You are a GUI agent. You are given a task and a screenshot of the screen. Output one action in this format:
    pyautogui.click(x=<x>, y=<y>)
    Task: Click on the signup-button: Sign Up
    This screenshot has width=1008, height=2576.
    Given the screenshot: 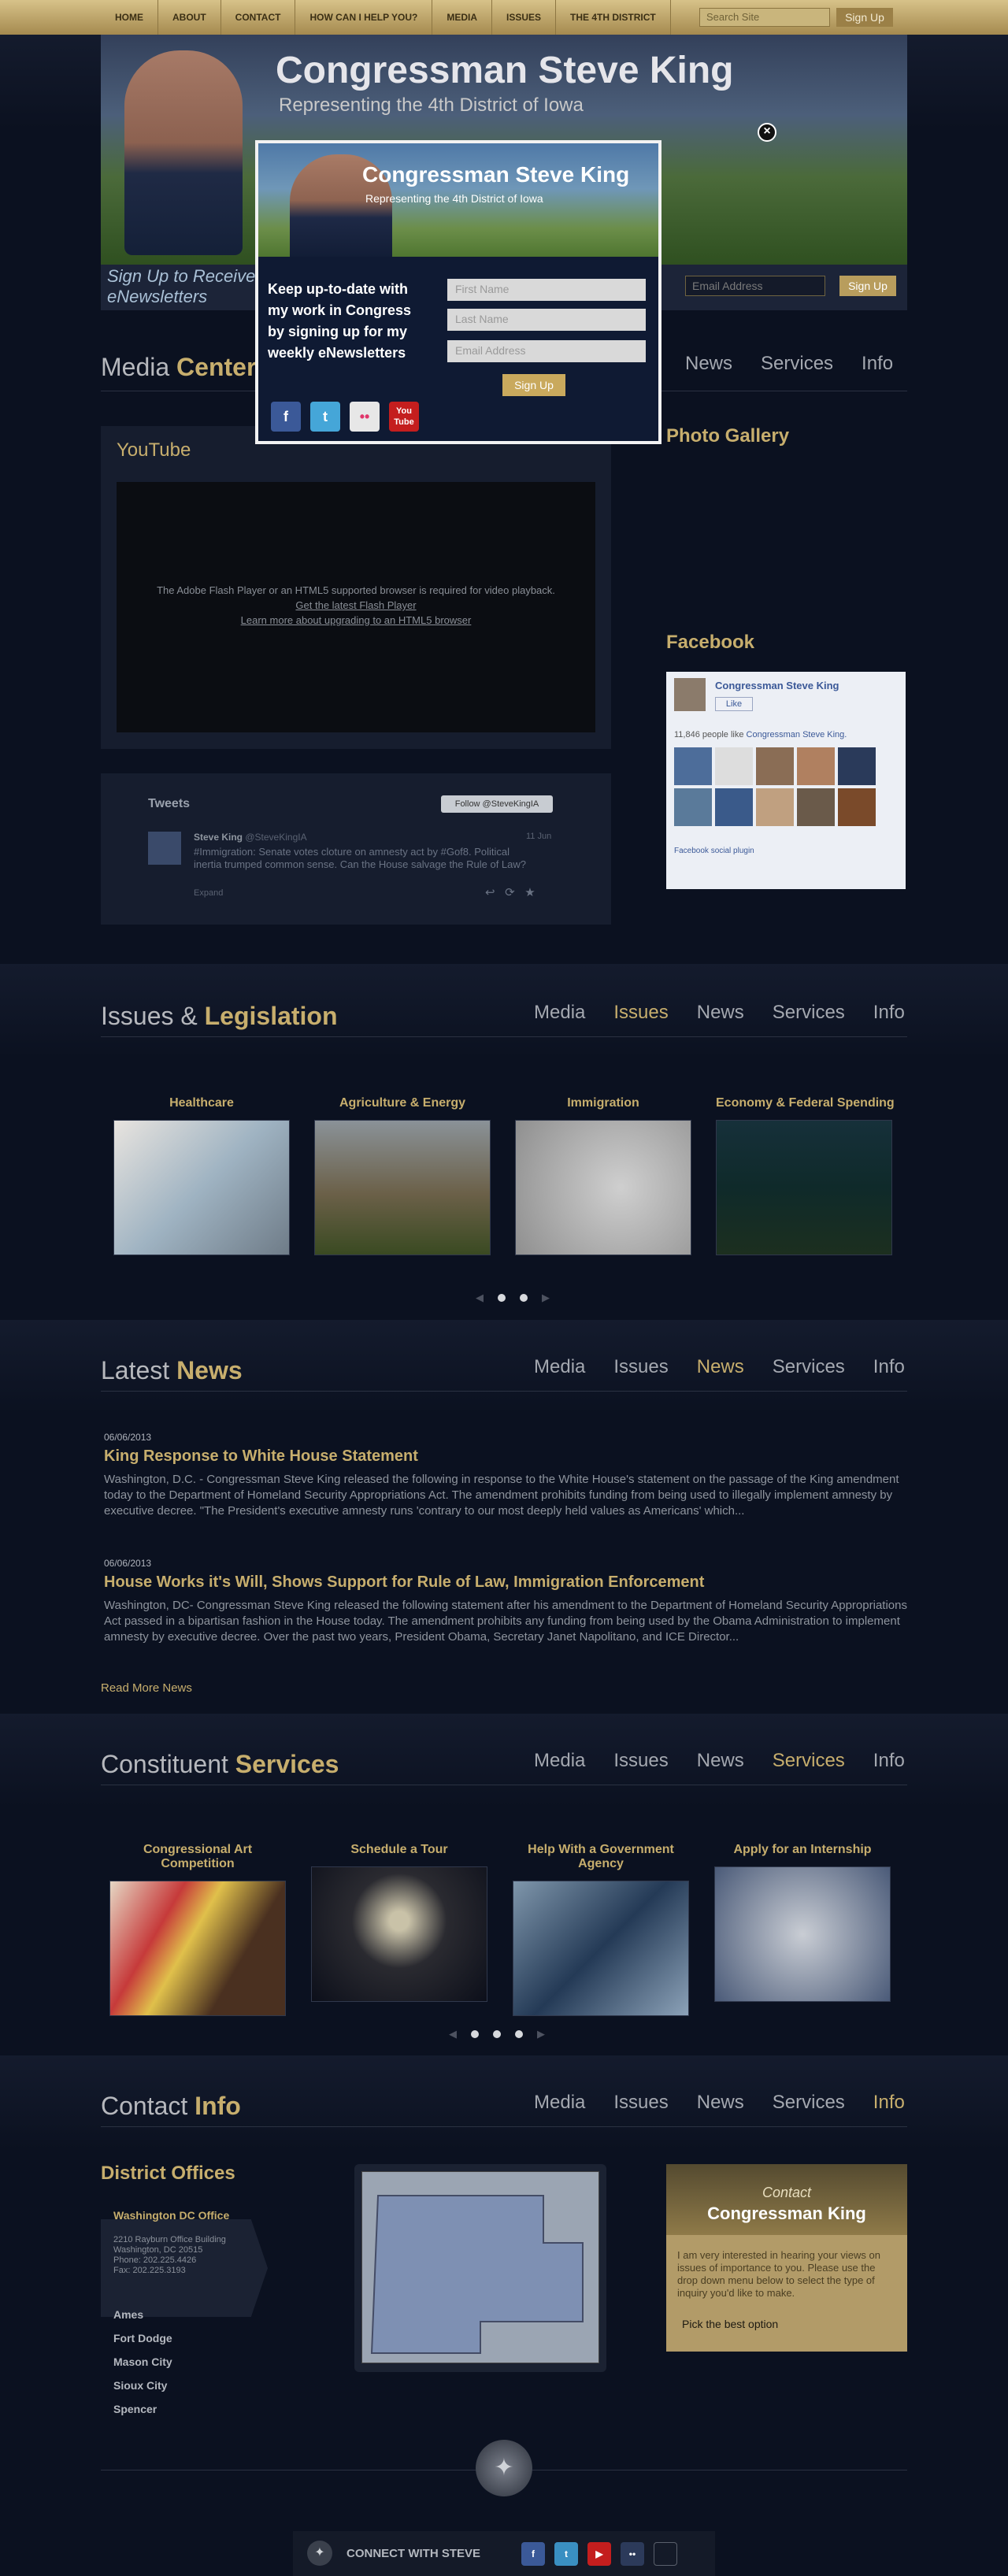 What is the action you would take?
    pyautogui.click(x=867, y=286)
    